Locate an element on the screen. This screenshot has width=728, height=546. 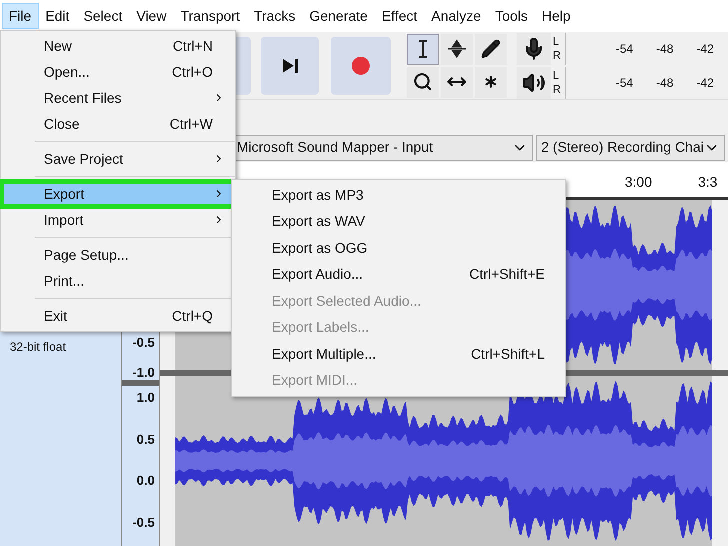
scale-label: 0.0 is located at coordinates (145, 481).